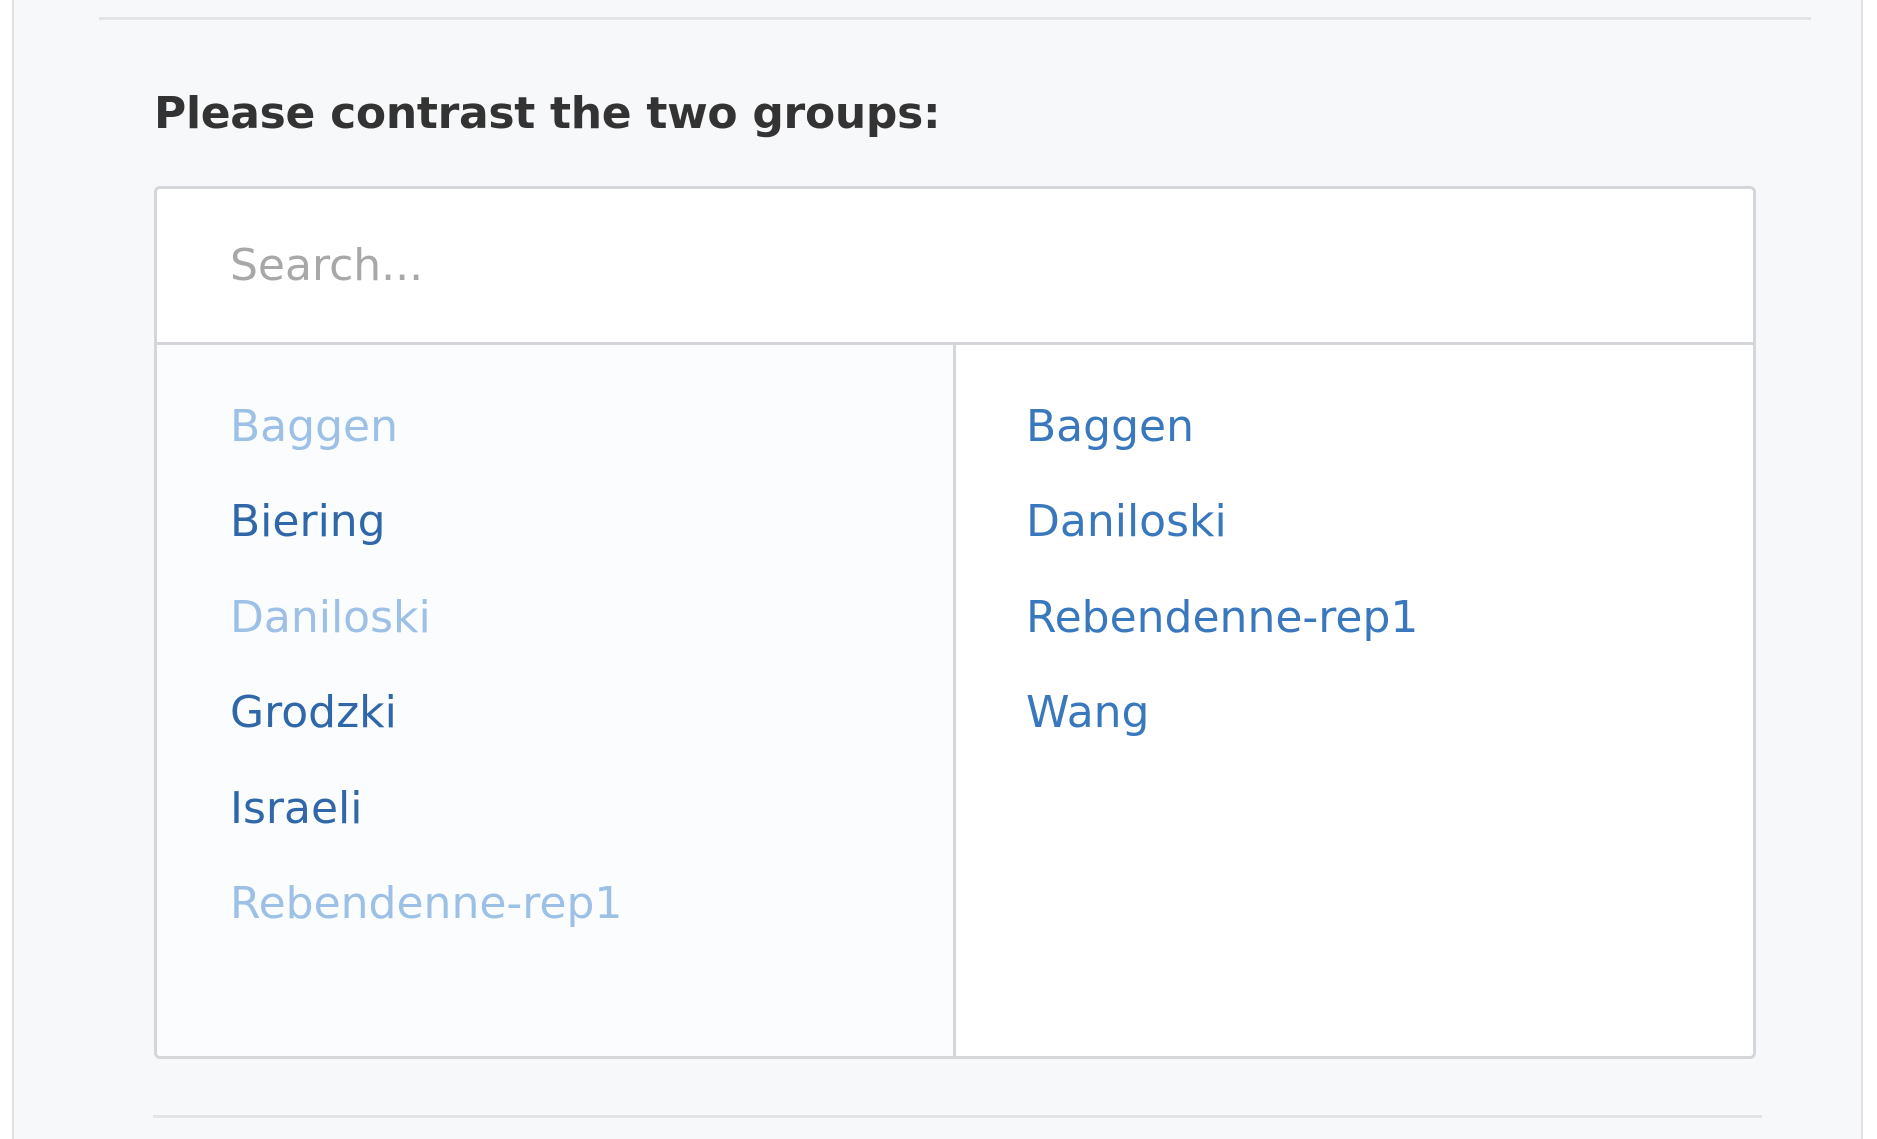  Describe the element at coordinates (426, 903) in the screenshot. I see `left-item-rebendenne-rep1: Rebendenne-rep1` at that location.